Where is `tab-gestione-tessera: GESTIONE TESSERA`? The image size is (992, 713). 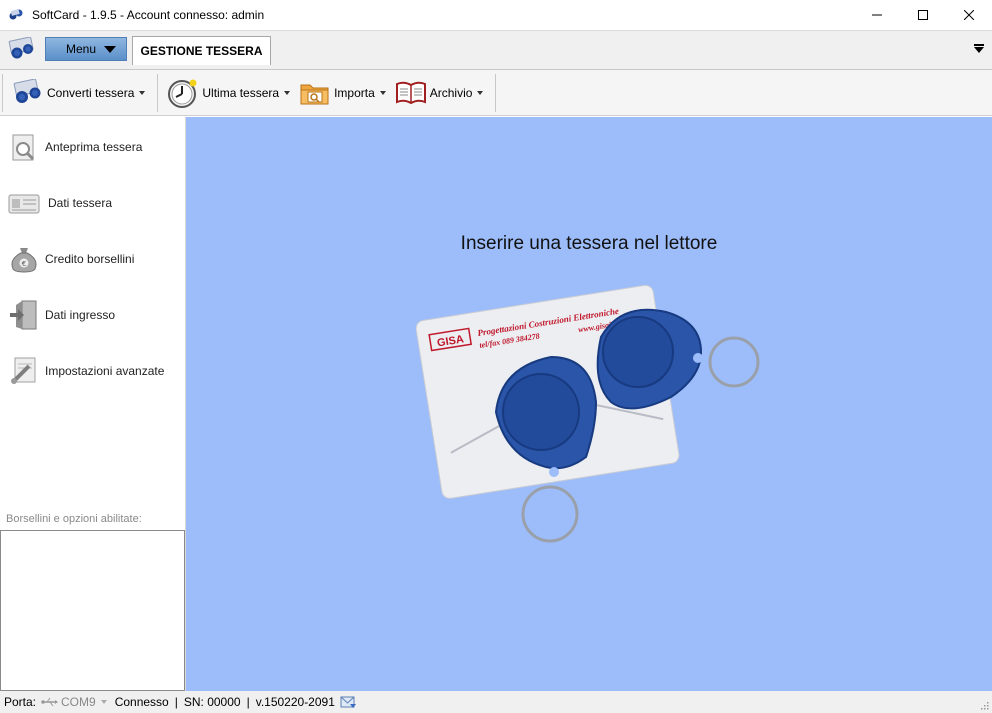
tab-gestione-tessera: GESTIONE TESSERA is located at coordinates (201, 50).